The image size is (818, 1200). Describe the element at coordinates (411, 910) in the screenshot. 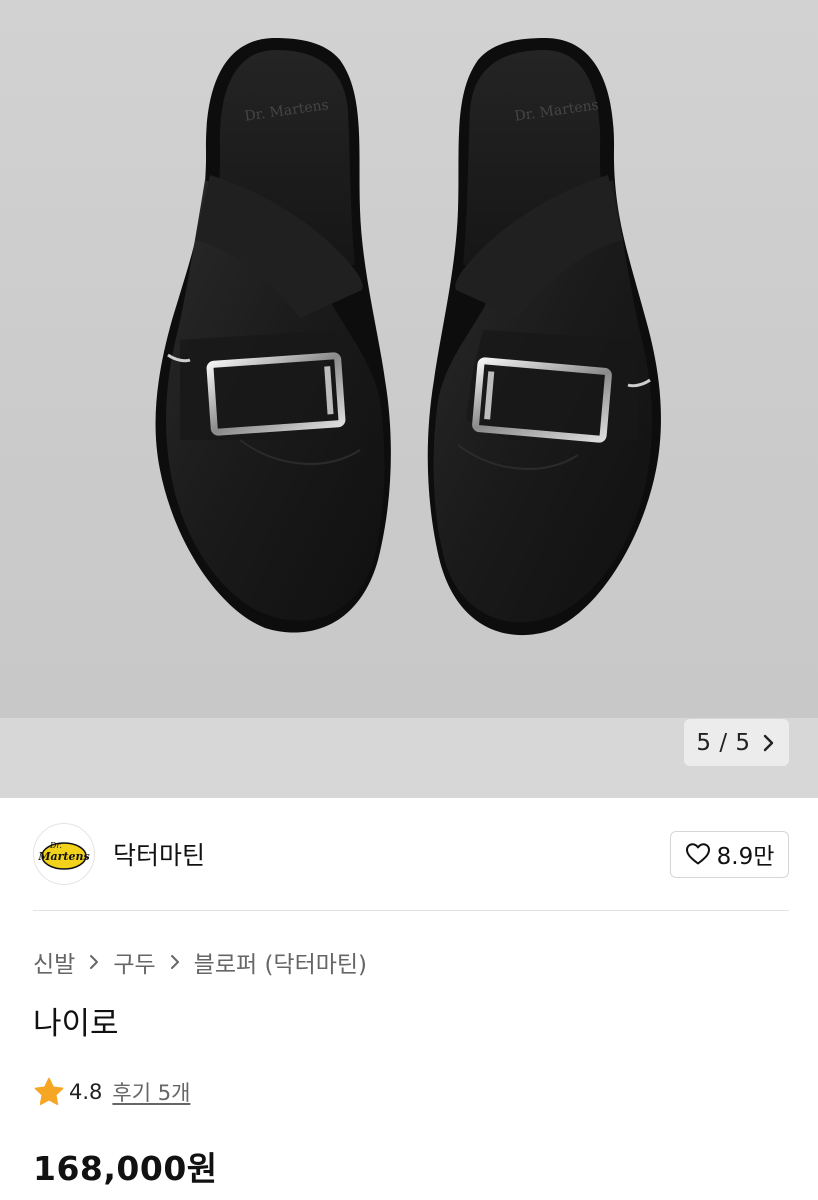

I see `divider` at that location.